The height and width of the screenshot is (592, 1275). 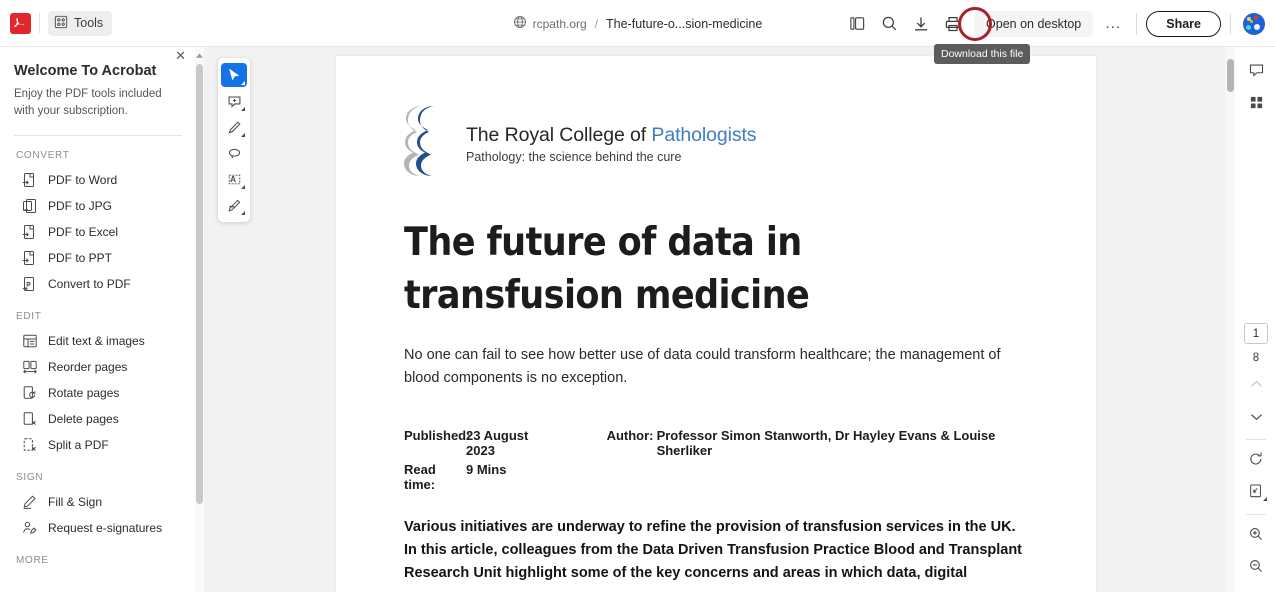 I want to click on text-box-letter: A, so click(x=233, y=179).